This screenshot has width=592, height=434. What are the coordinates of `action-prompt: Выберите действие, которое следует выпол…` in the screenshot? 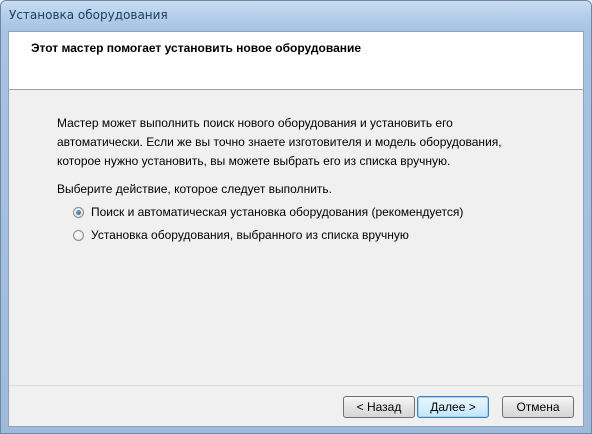 It's located at (194, 189).